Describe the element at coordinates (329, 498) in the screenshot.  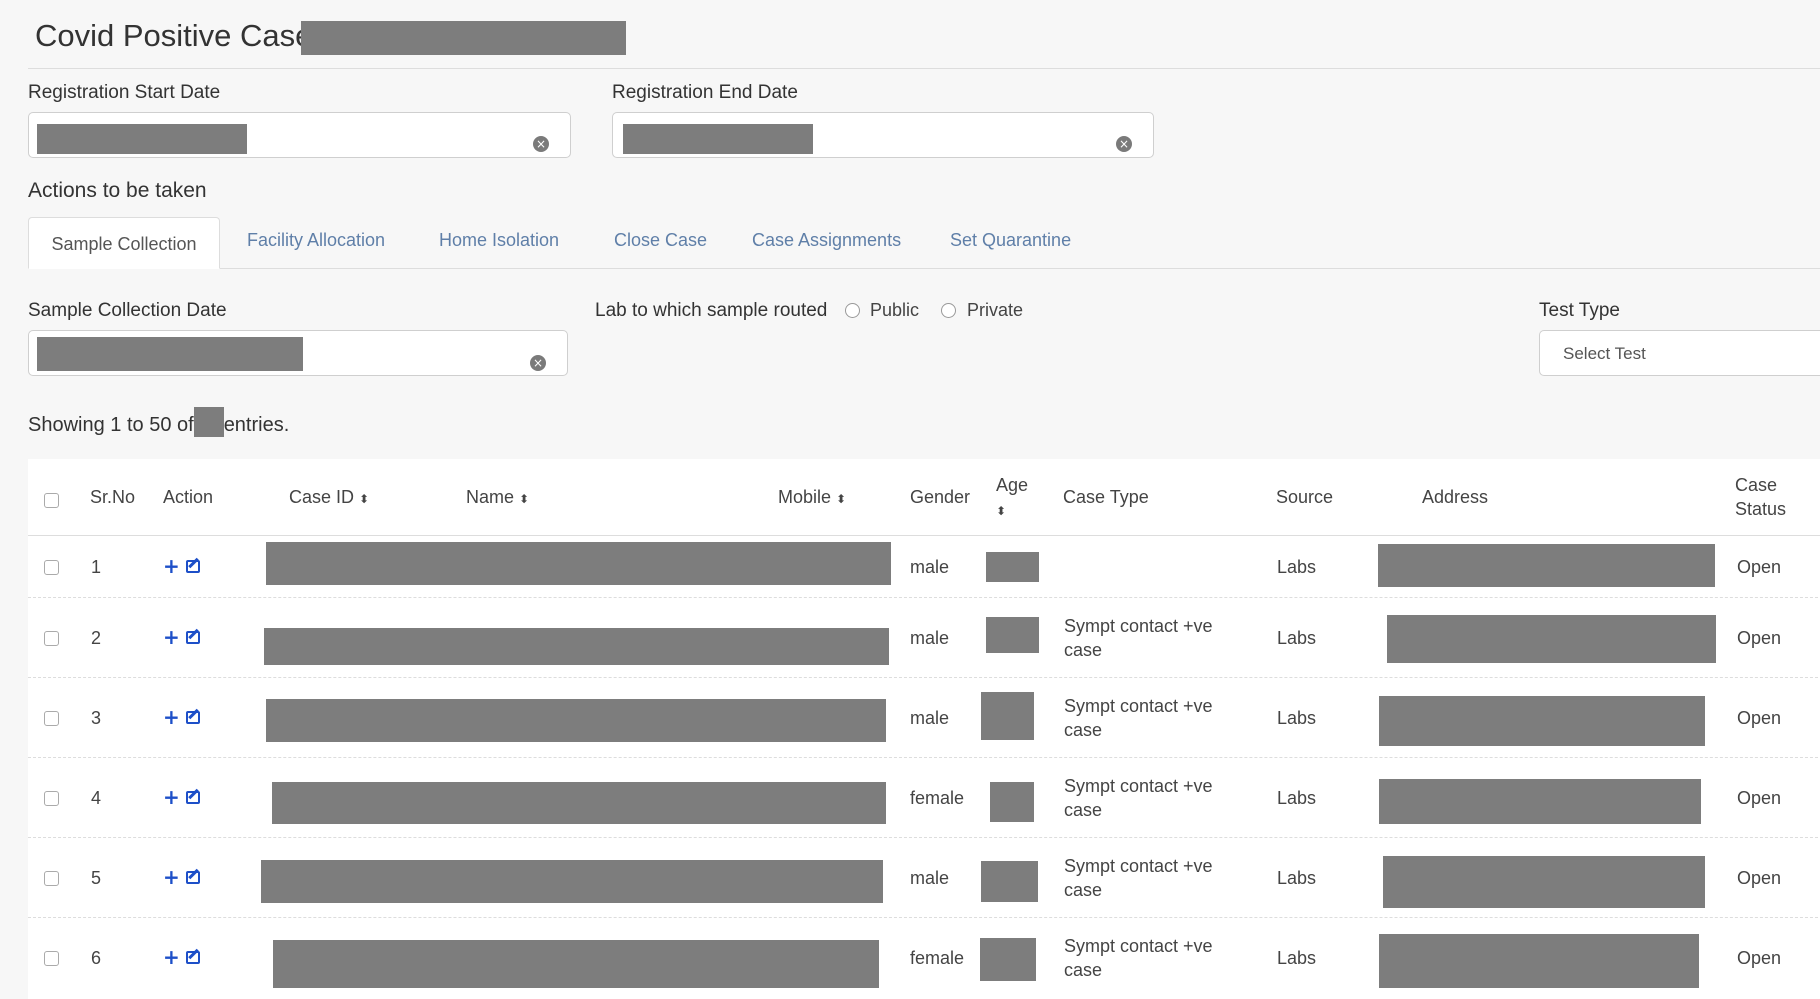
I see `col-case-id: Case ID ⬍` at that location.